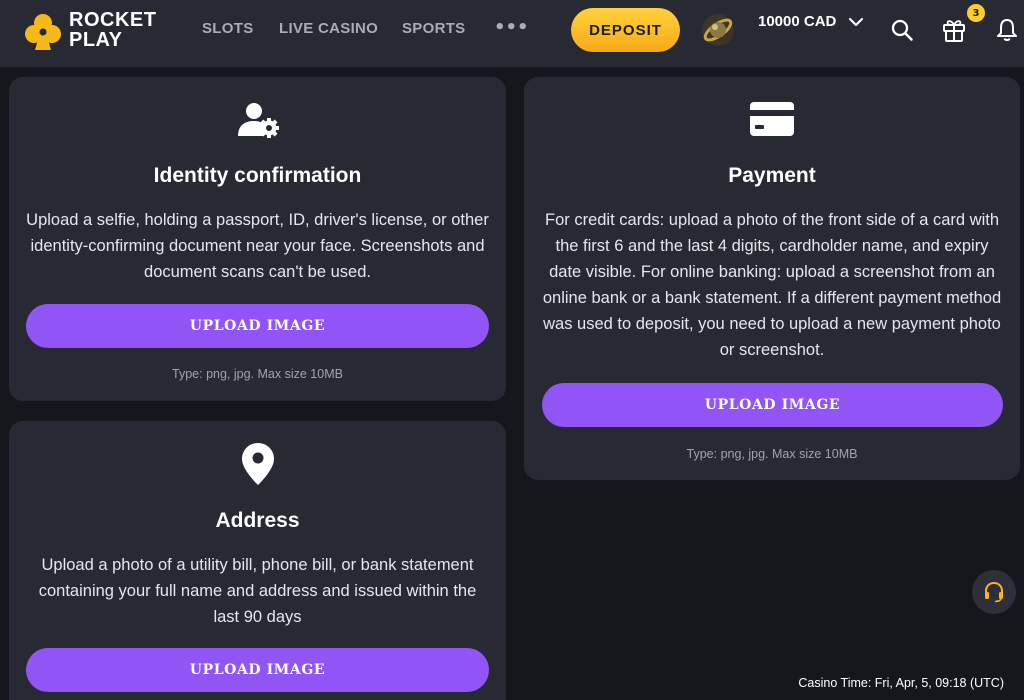  What do you see at coordinates (856, 22) in the screenshot?
I see `chevron-down-icon` at bounding box center [856, 22].